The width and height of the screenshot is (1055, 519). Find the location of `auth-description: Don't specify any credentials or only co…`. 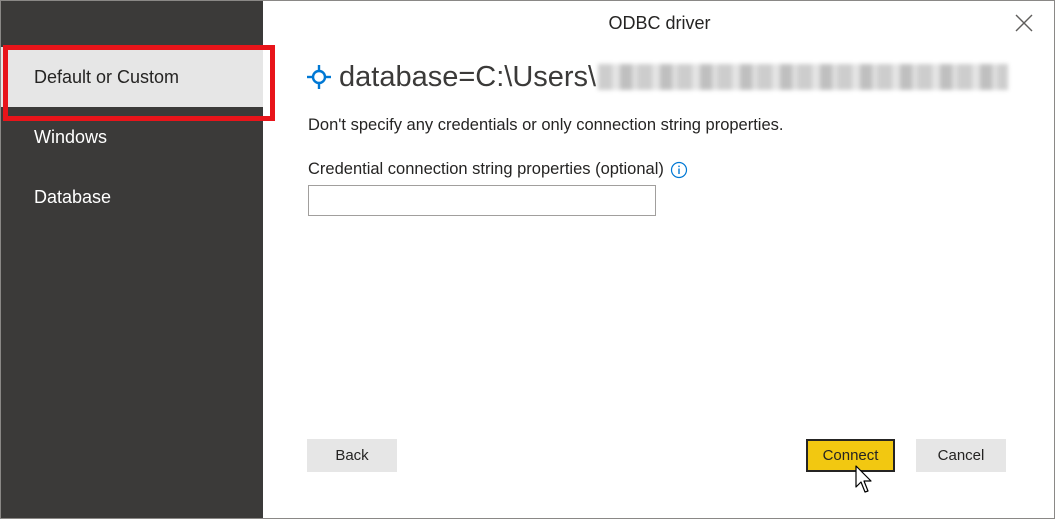

auth-description: Don't specify any credentials or only co… is located at coordinates (546, 125).